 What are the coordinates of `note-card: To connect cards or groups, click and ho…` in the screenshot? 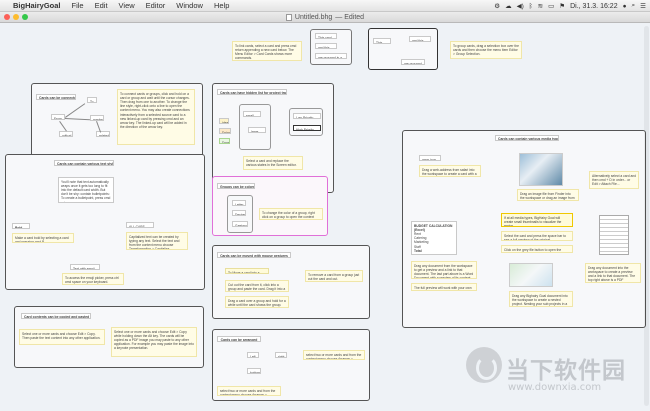 It's located at (156, 117).